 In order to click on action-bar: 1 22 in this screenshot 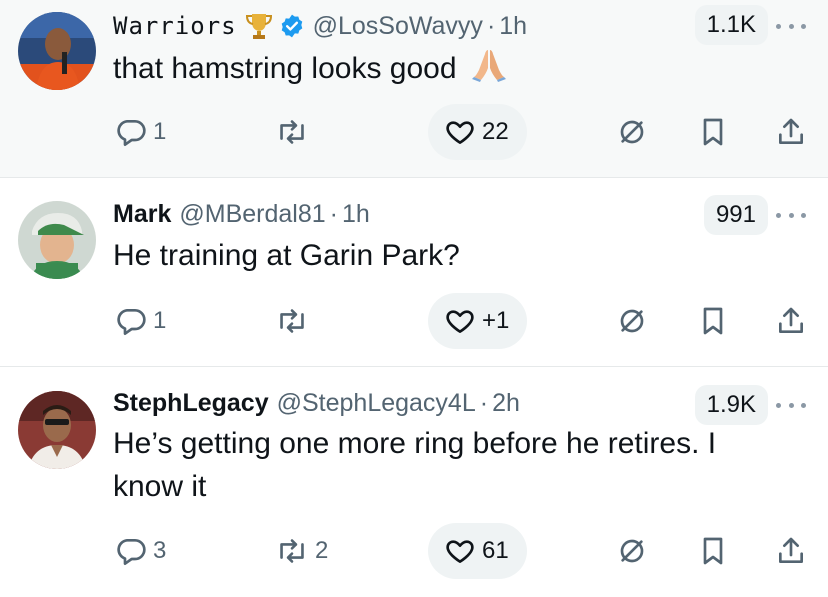, I will do `click(414, 132)`.